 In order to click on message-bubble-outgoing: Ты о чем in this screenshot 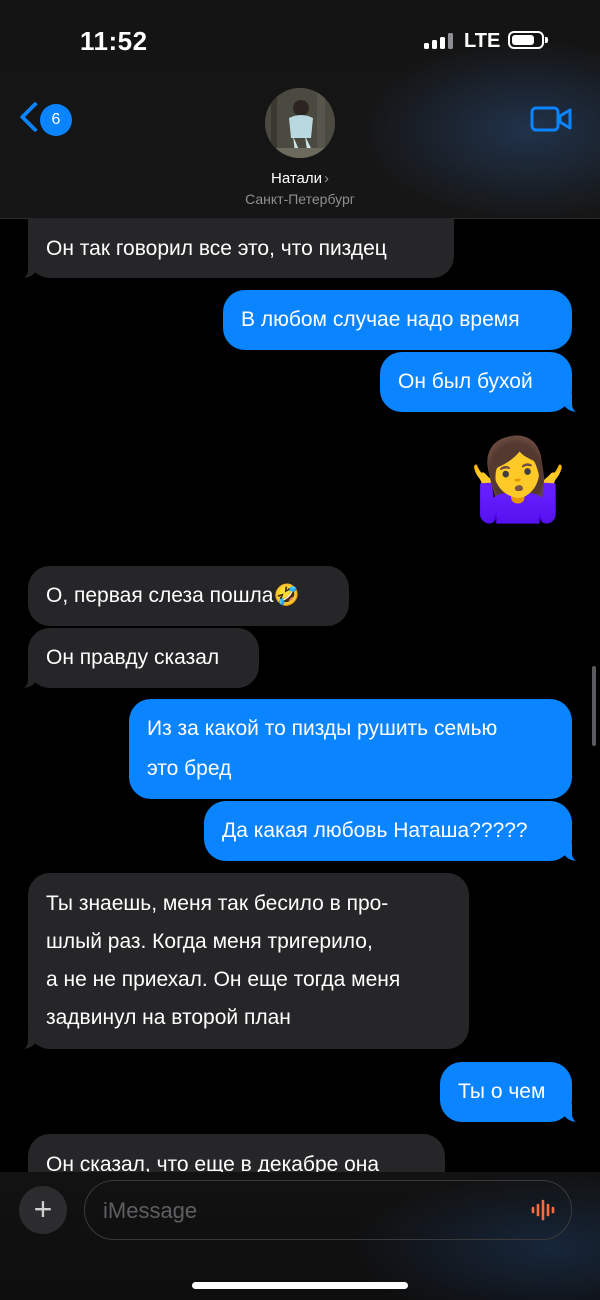, I will do `click(513, 1093)`.